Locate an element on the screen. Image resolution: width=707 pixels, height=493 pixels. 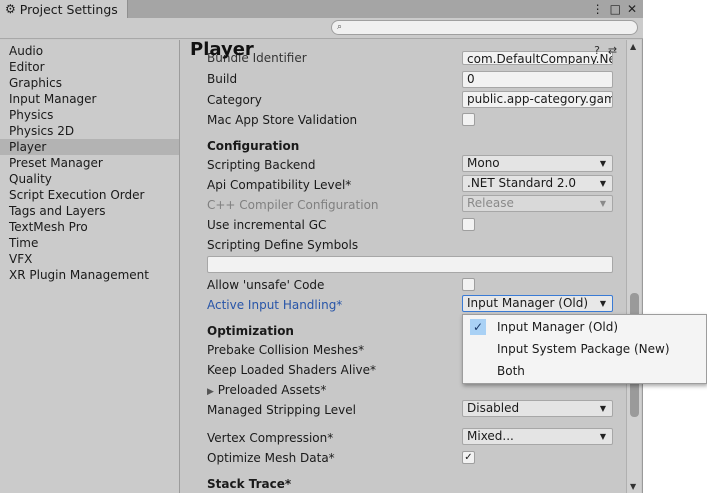
scroll-up-icon: ▲ is located at coordinates (633, 46).